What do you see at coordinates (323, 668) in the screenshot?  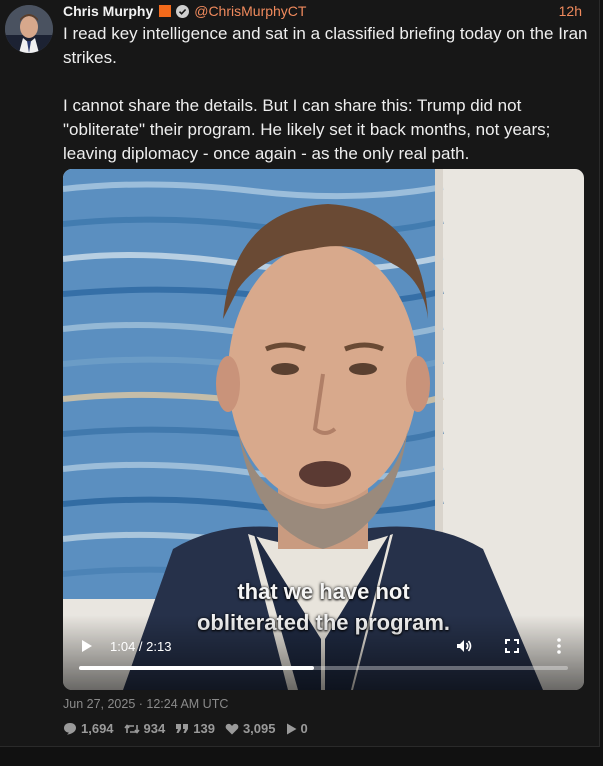 I see `video-progress-bar` at bounding box center [323, 668].